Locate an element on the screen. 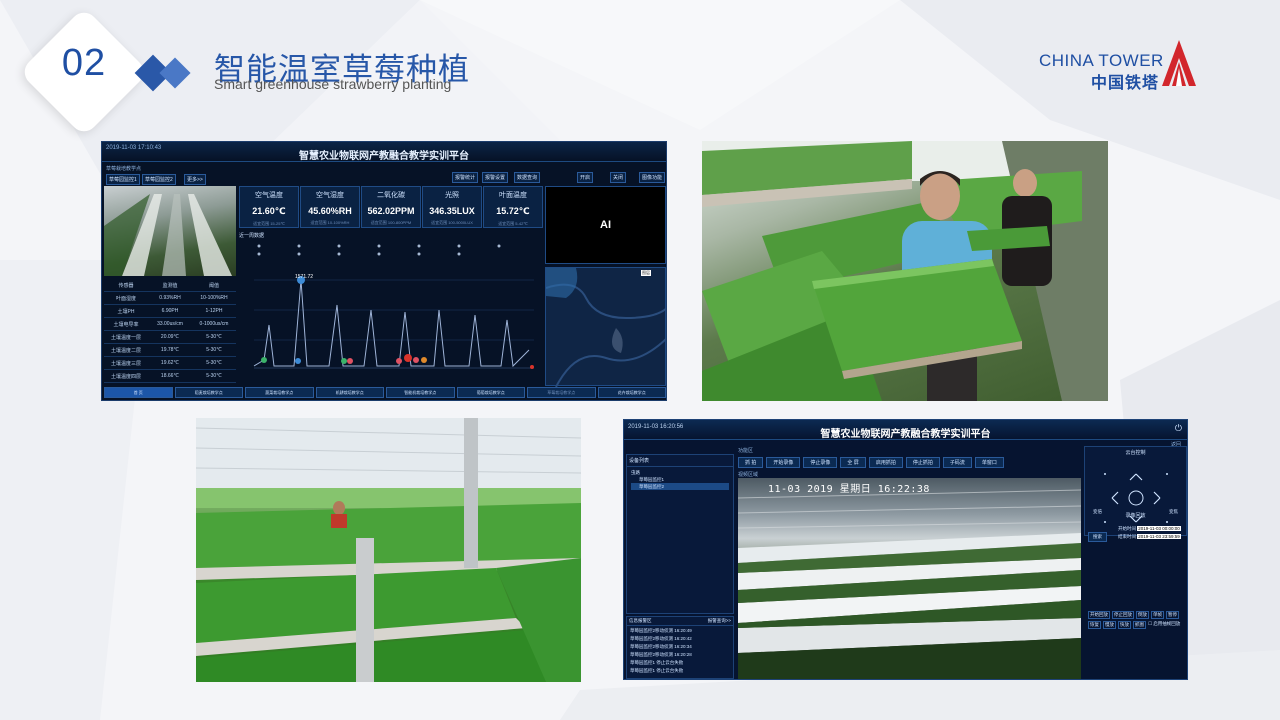  tab-more: 更多>> is located at coordinates (195, 179).